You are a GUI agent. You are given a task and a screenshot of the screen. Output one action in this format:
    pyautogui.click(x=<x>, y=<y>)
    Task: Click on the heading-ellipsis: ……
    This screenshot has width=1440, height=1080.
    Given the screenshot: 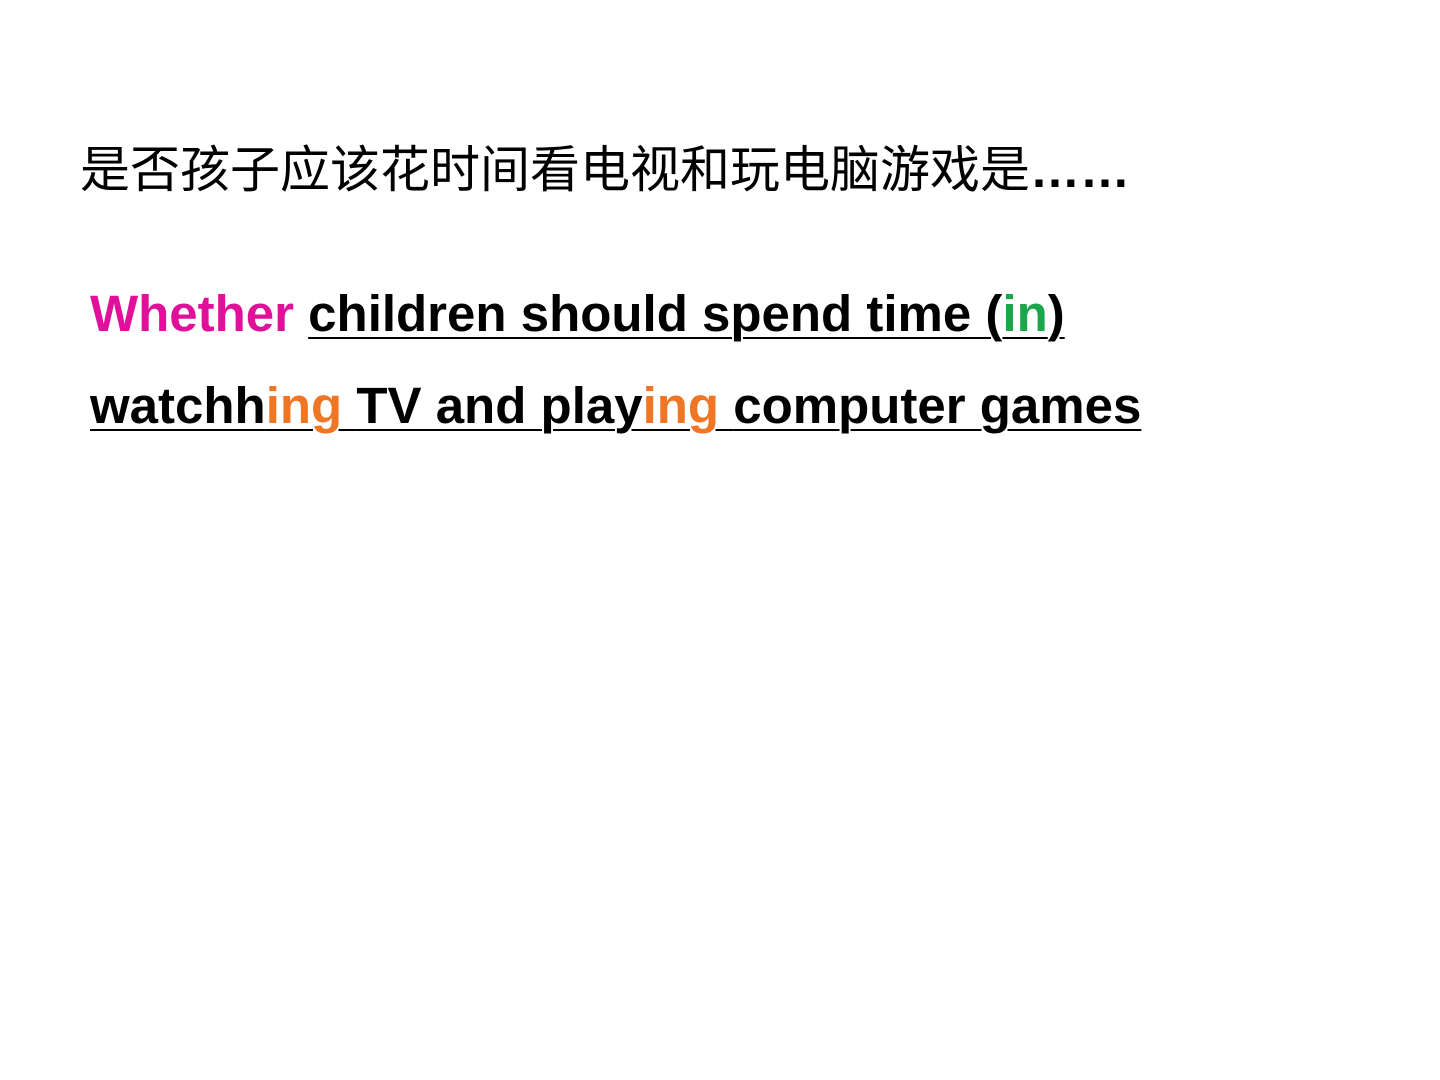 What is the action you would take?
    pyautogui.click(x=1080, y=170)
    